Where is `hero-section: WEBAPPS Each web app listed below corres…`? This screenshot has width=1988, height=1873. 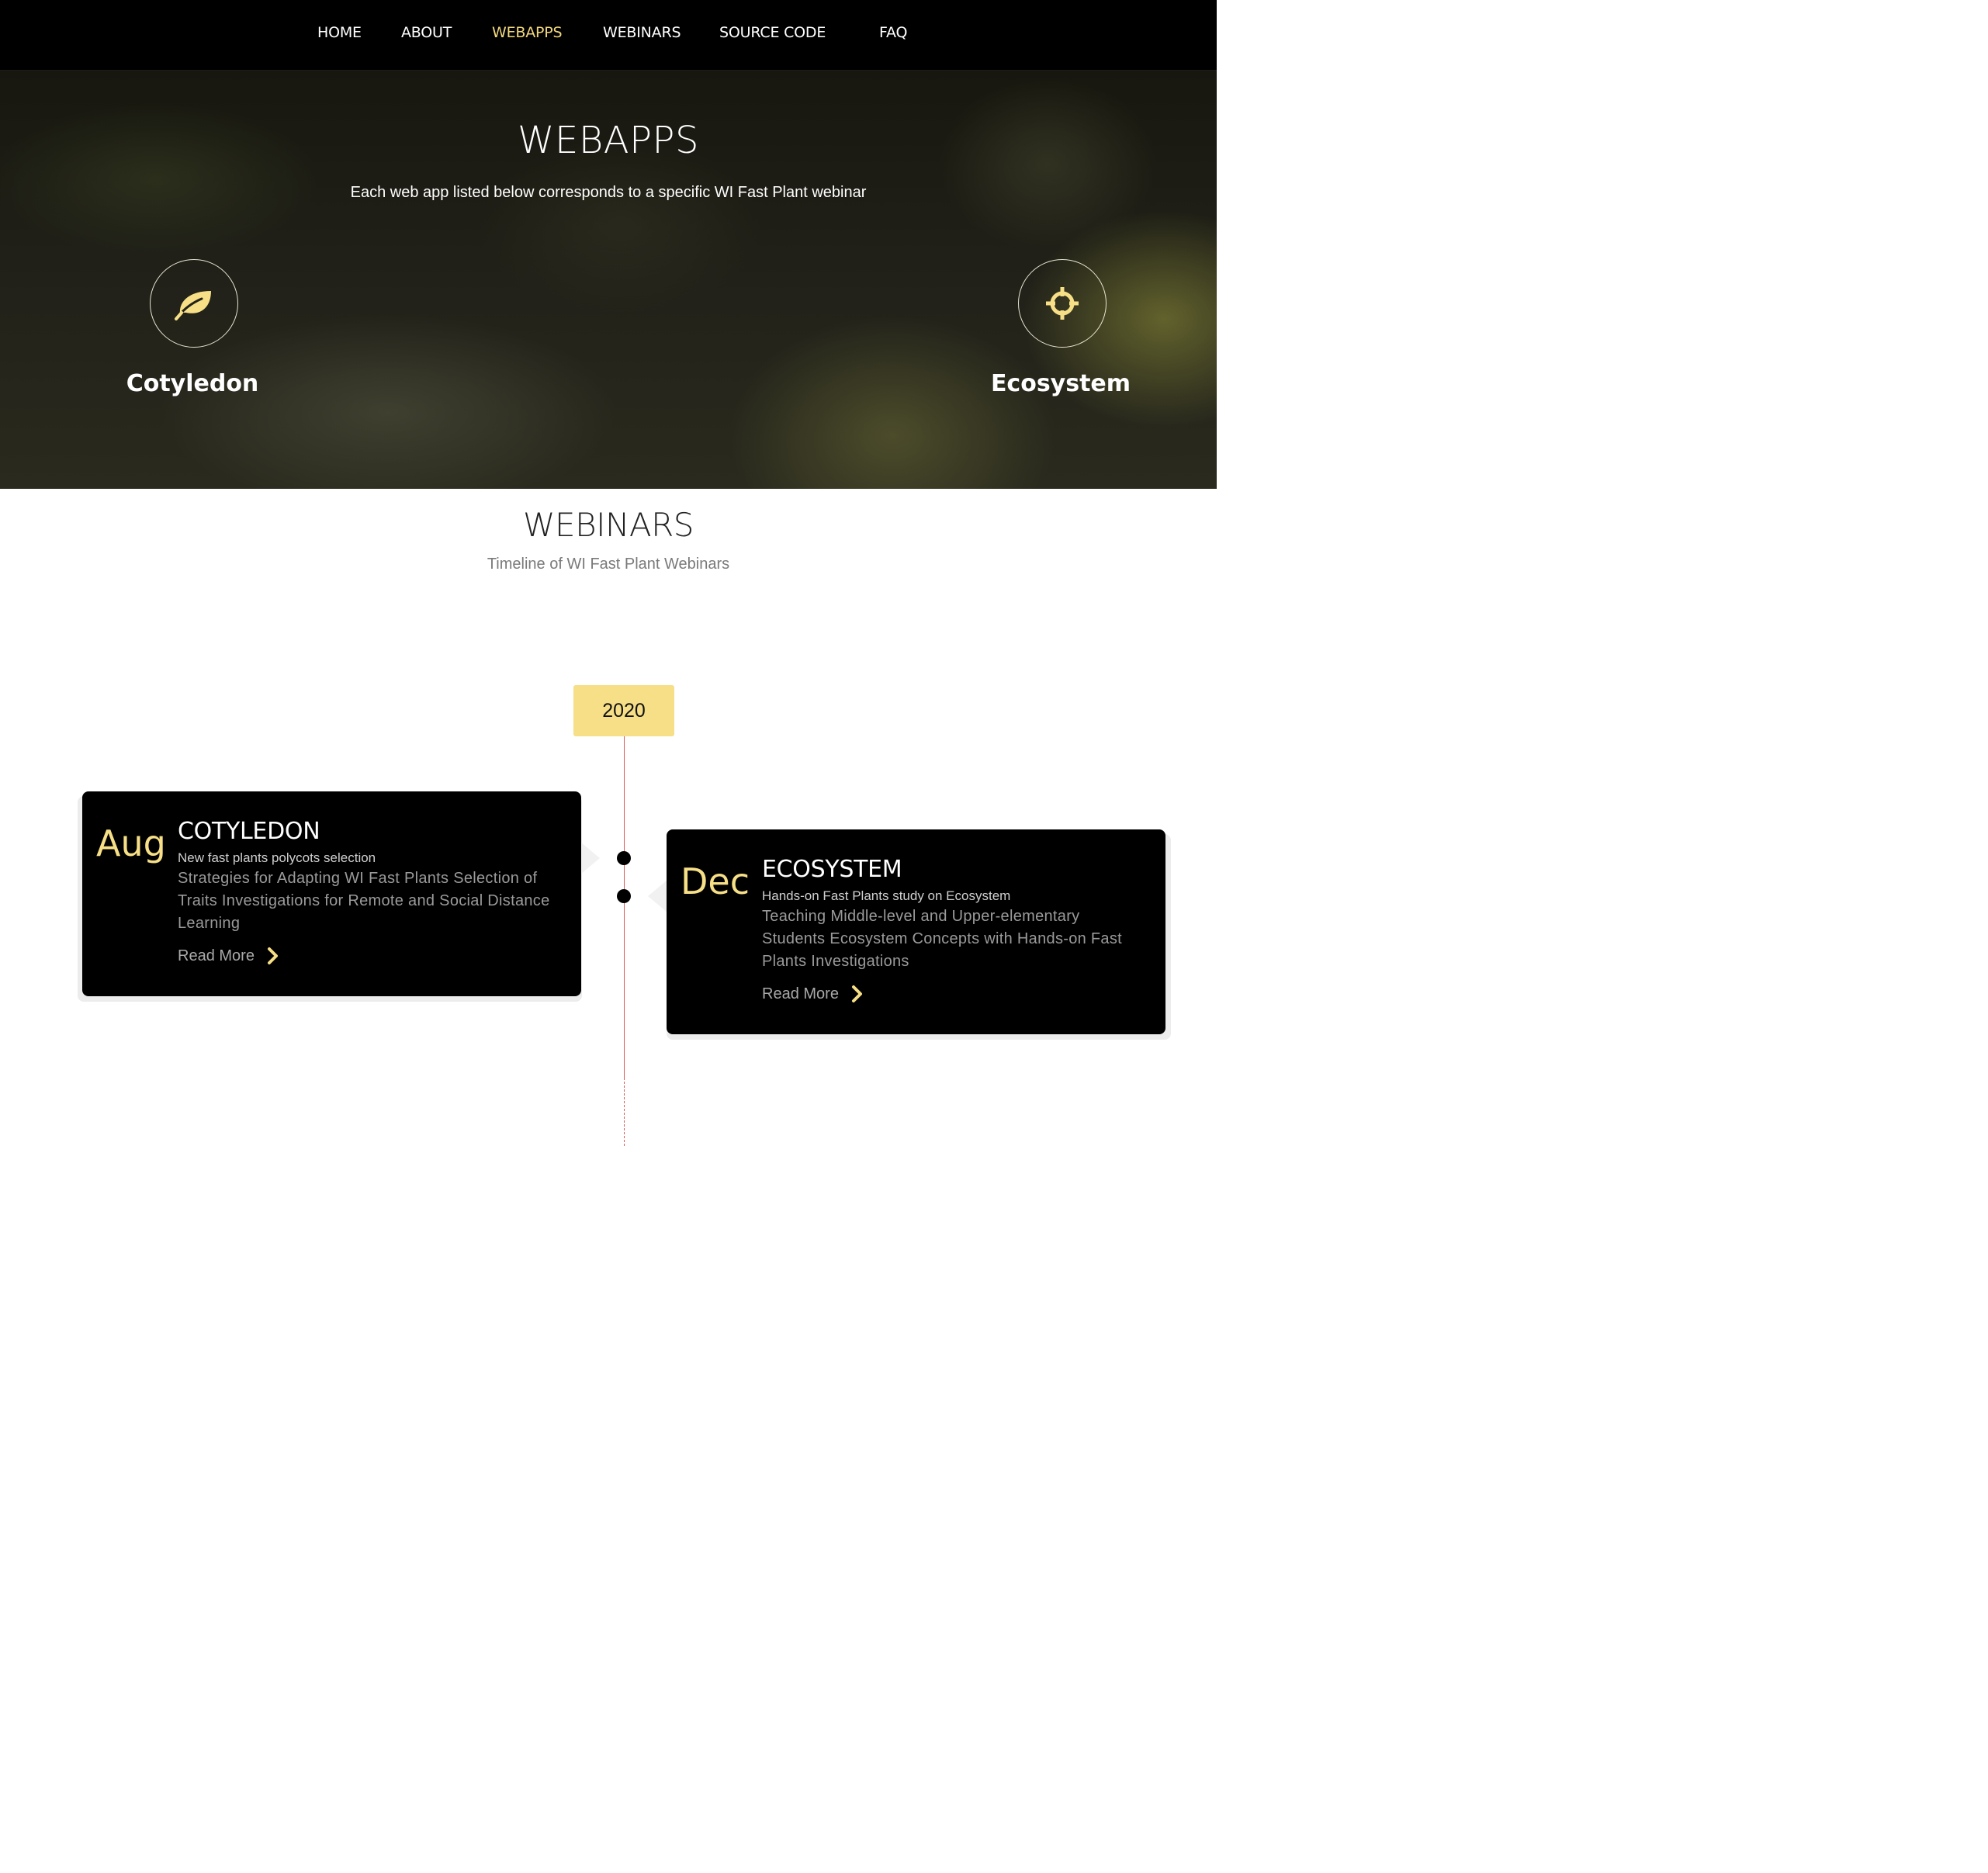 hero-section: WEBAPPS Each web app listed below corres… is located at coordinates (608, 280).